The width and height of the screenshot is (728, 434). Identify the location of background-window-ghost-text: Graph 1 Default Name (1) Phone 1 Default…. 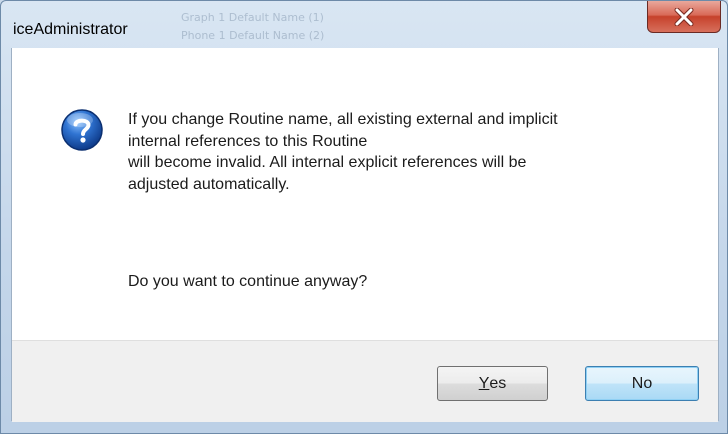
(311, 28).